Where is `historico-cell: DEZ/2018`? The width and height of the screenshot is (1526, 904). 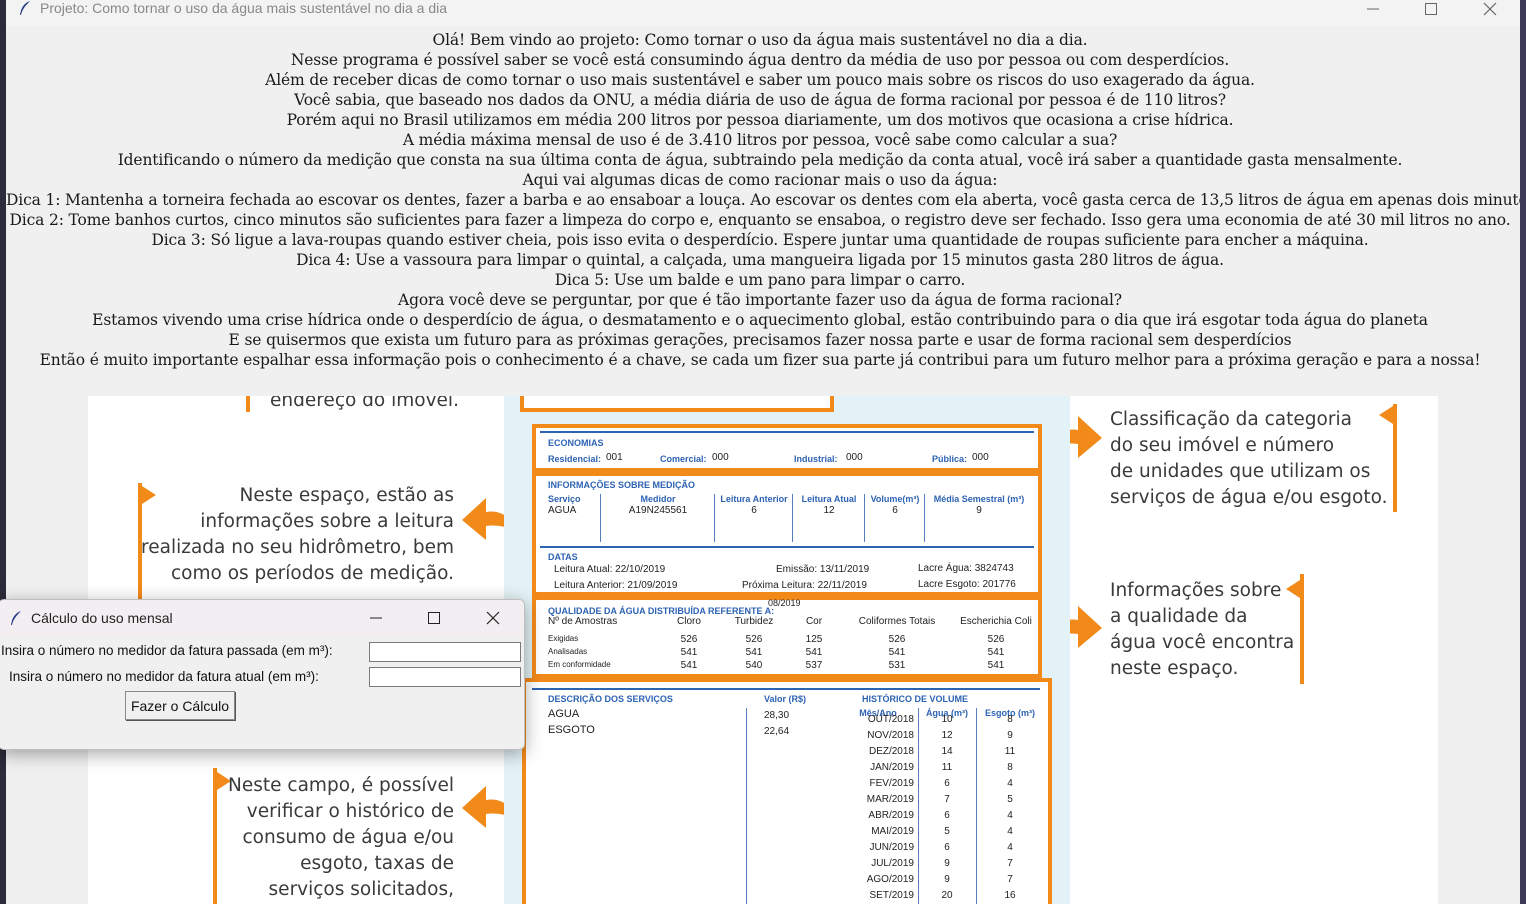 historico-cell: DEZ/2018 is located at coordinates (891, 751).